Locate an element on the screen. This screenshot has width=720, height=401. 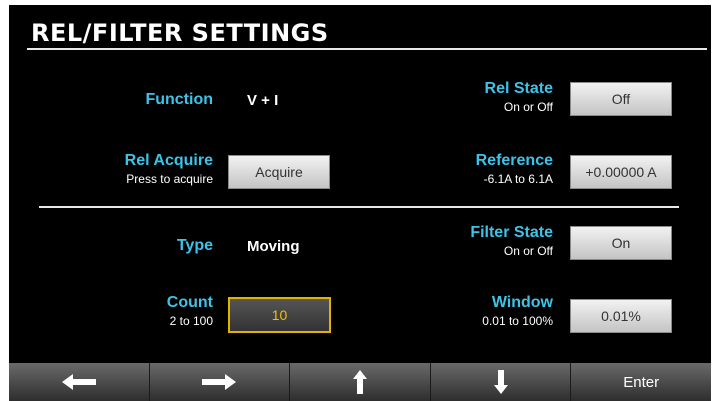
type-value: Moving is located at coordinates (273, 246).